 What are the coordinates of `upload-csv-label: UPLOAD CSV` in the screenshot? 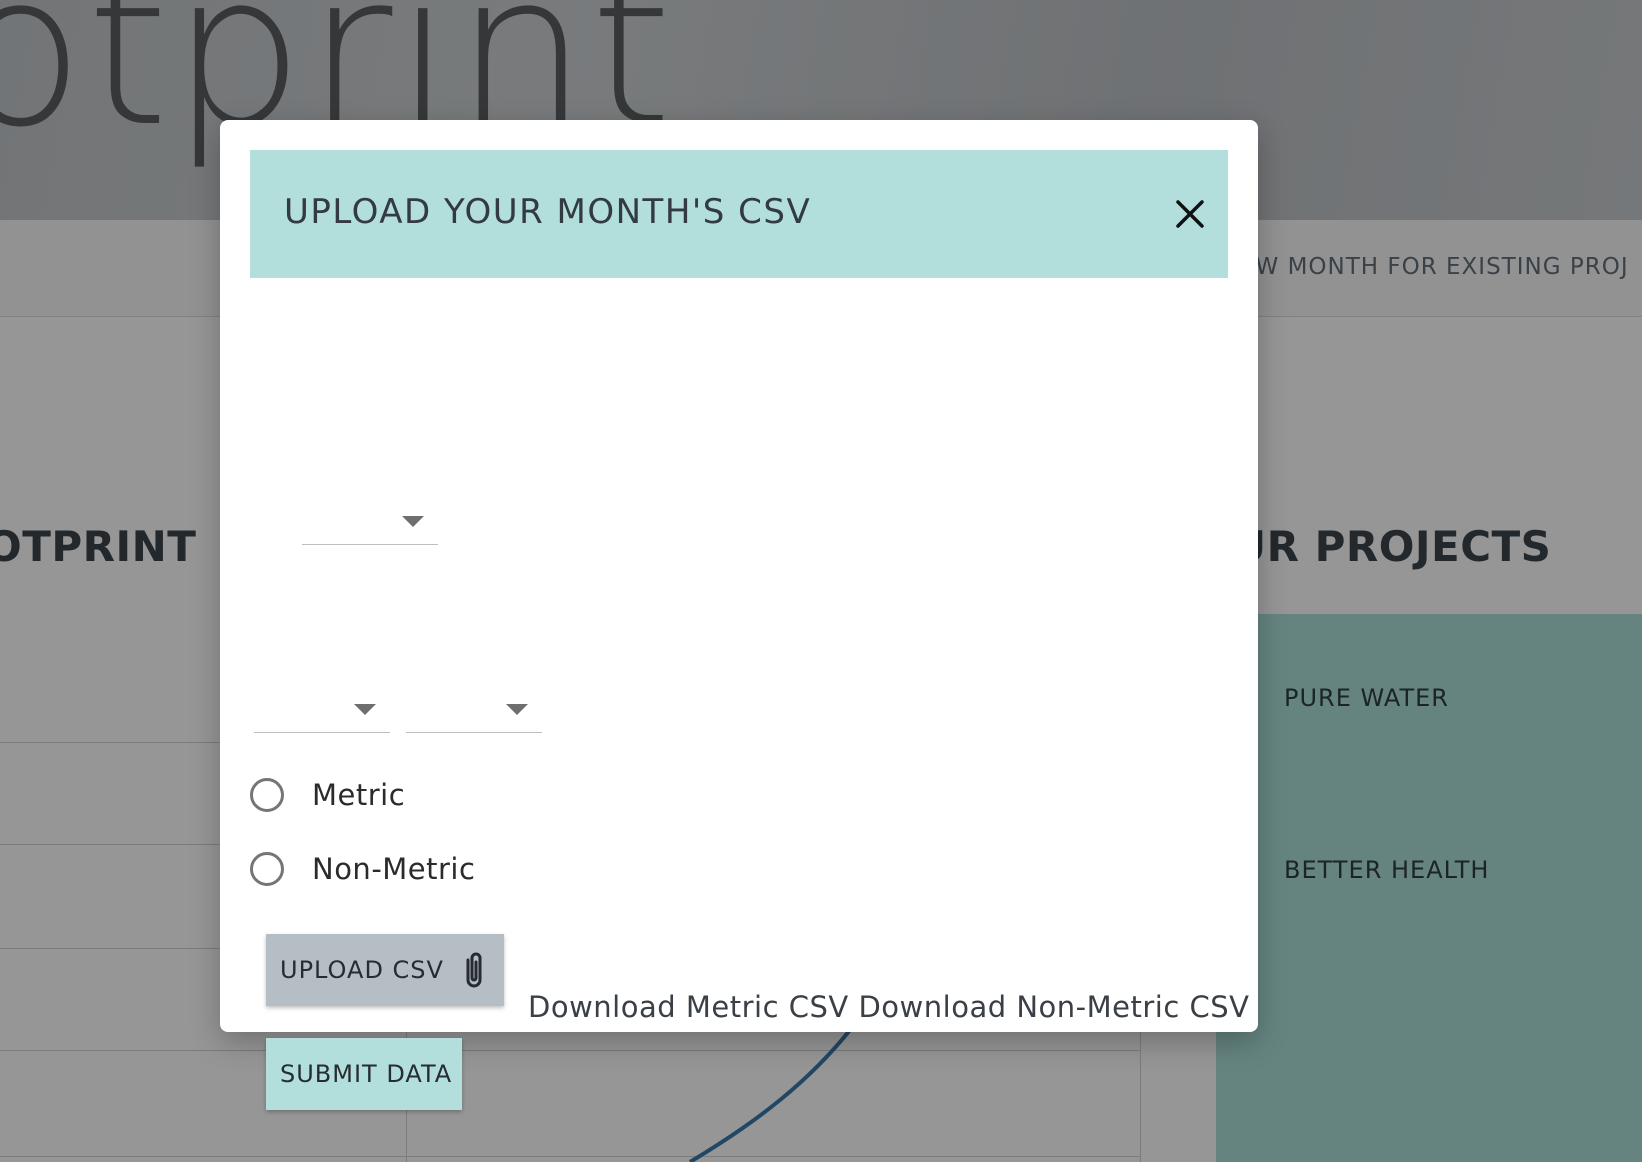 It's located at (362, 970).